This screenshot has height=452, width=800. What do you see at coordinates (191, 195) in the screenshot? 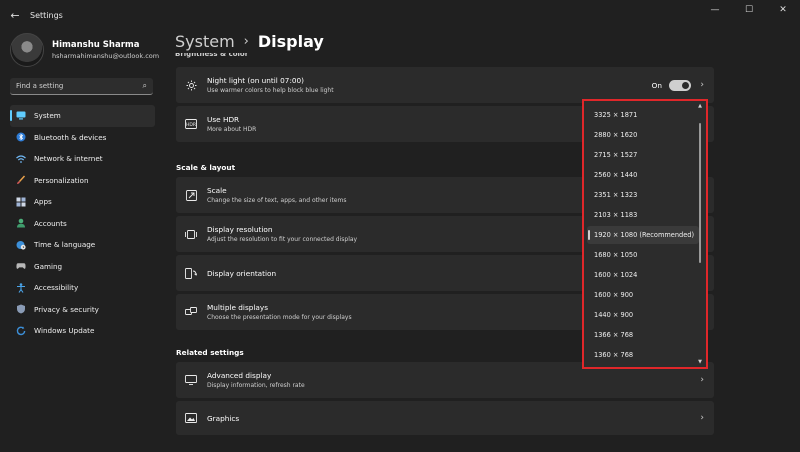
I see `scale-icon` at bounding box center [191, 195].